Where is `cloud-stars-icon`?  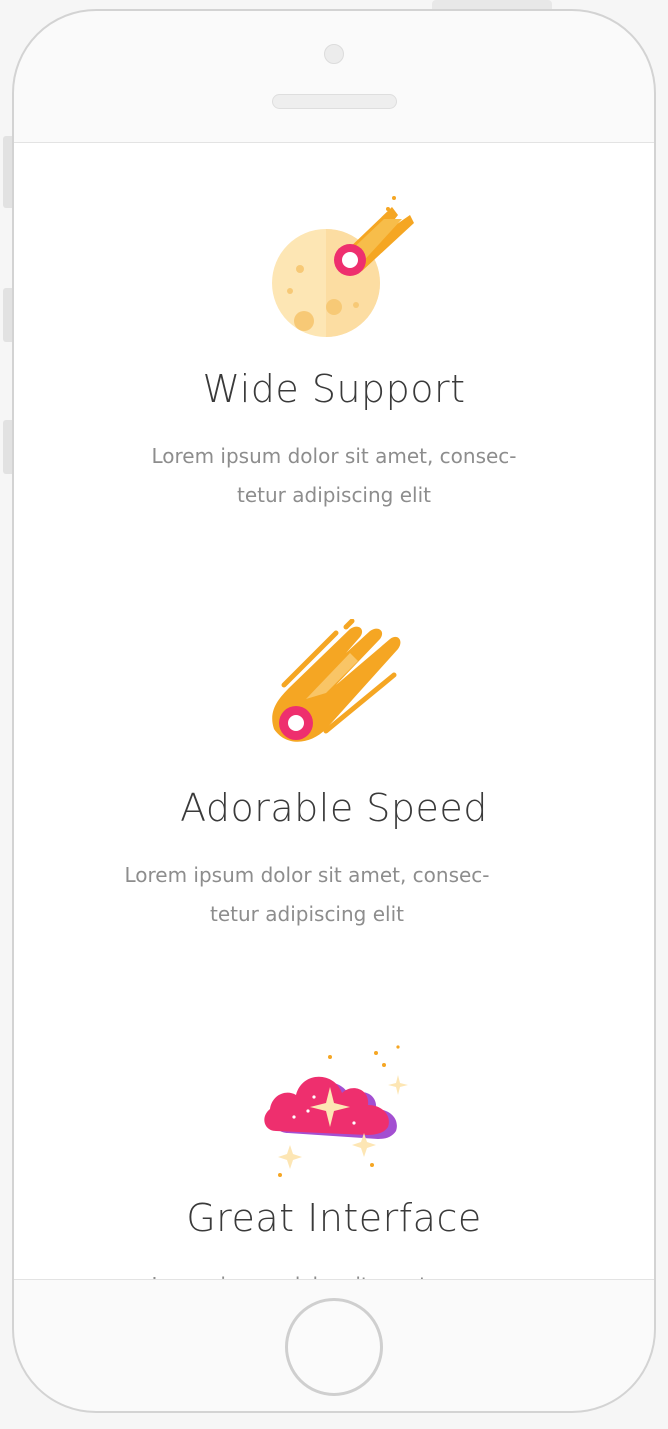
cloud-stars-icon is located at coordinates (336, 1111).